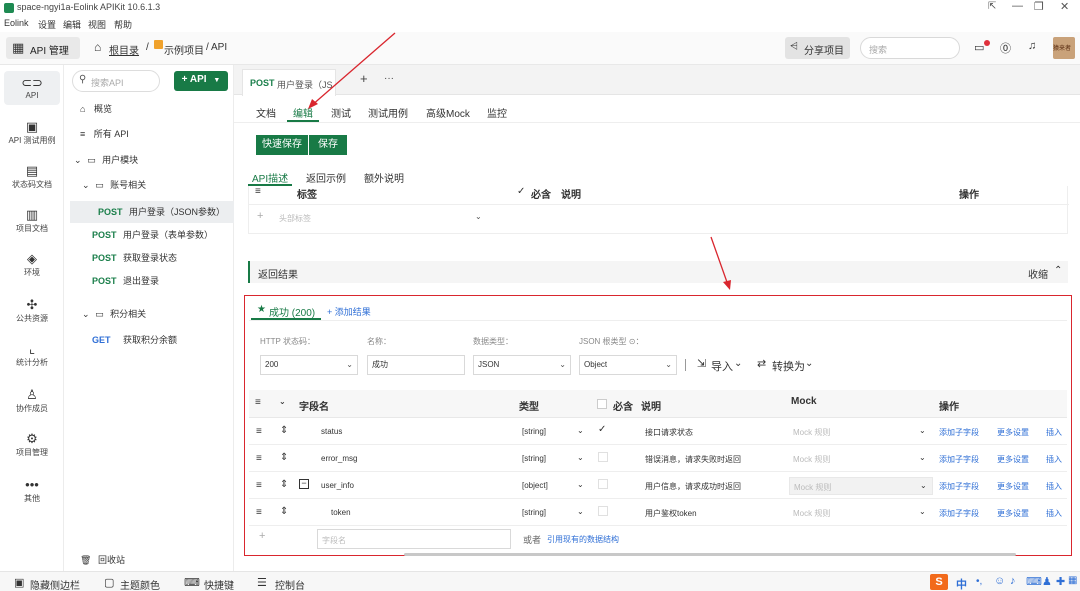 This screenshot has width=1080, height=591. I want to click on shortcut-button: 快捷键, so click(219, 584).